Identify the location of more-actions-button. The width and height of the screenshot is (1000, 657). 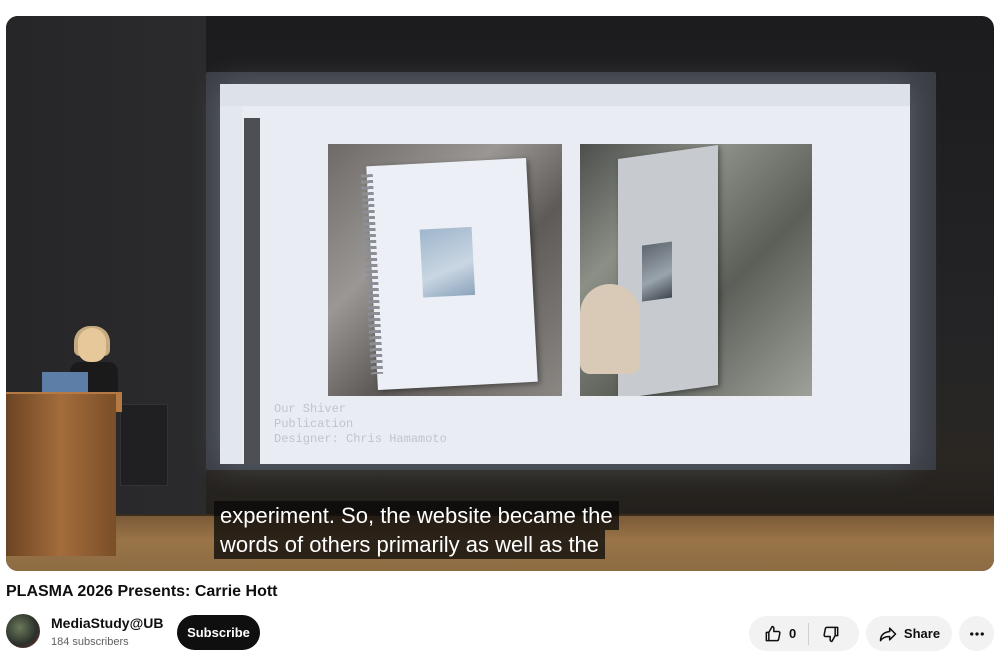
(976, 633).